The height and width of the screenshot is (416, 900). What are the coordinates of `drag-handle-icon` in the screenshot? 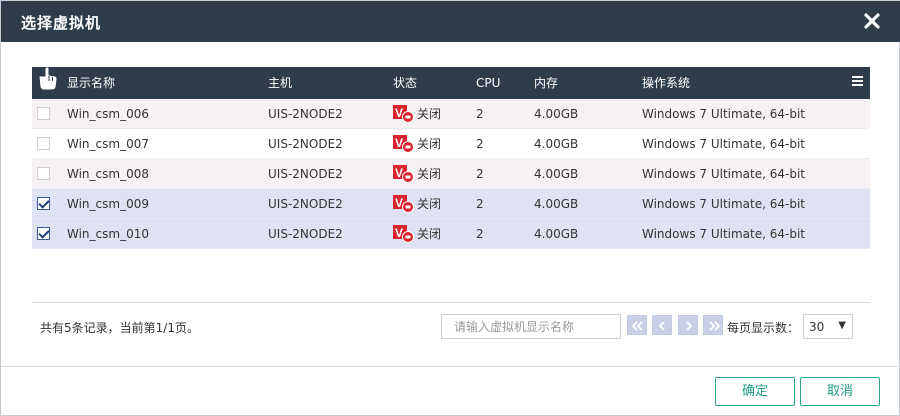 It's located at (48, 79).